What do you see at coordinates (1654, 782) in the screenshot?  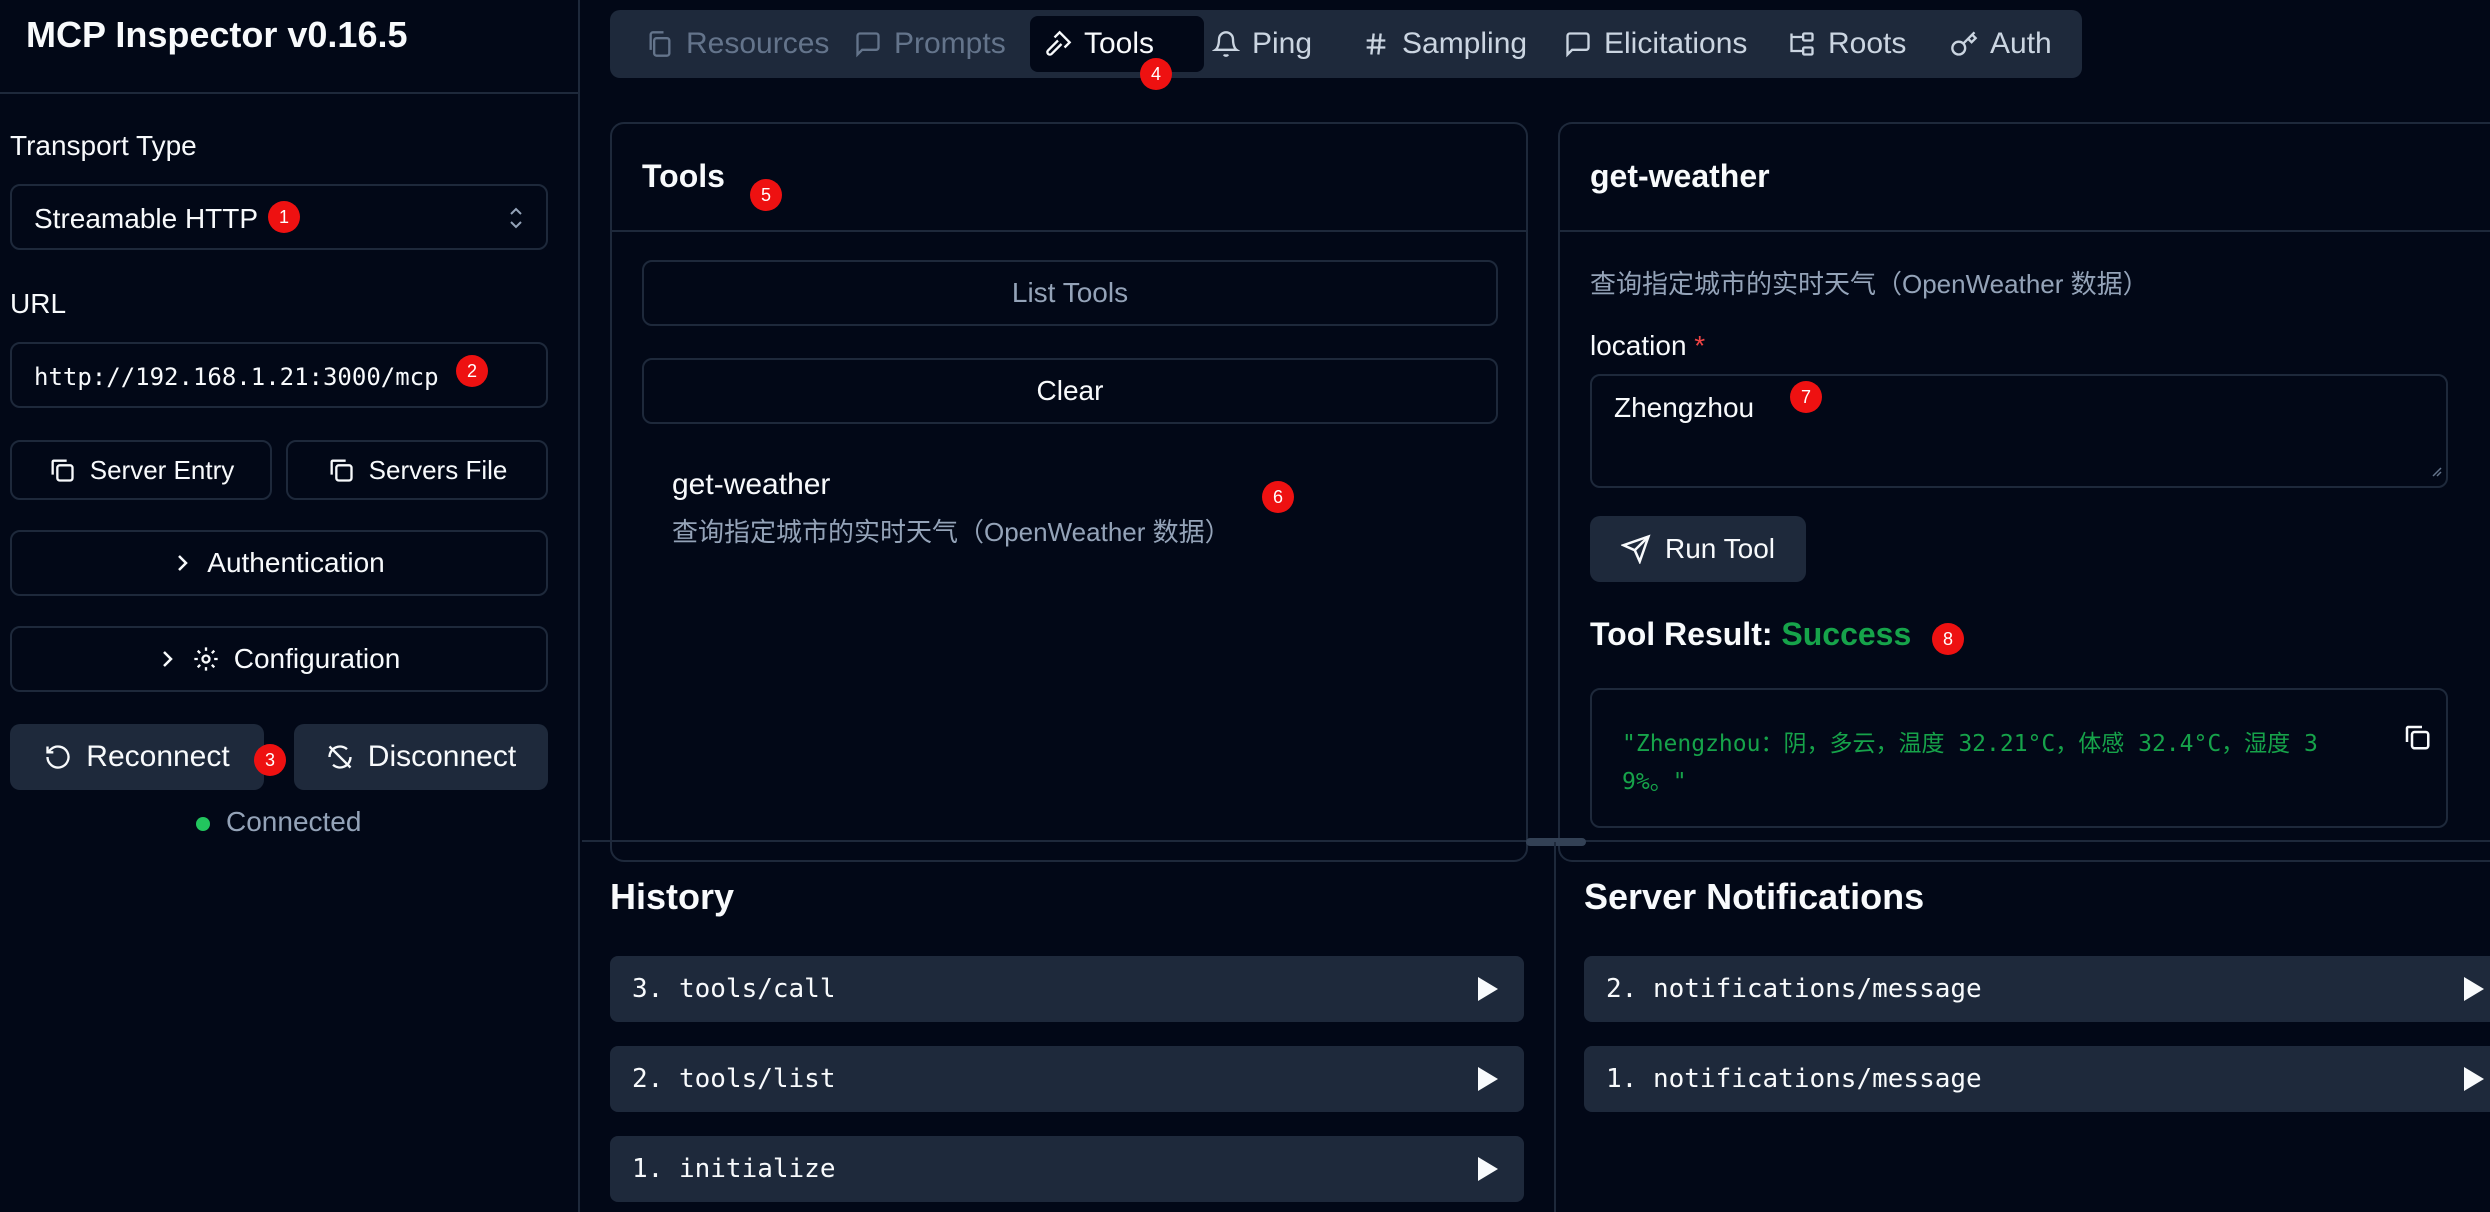 I see `tool-result-text-line2: 9%。"` at bounding box center [1654, 782].